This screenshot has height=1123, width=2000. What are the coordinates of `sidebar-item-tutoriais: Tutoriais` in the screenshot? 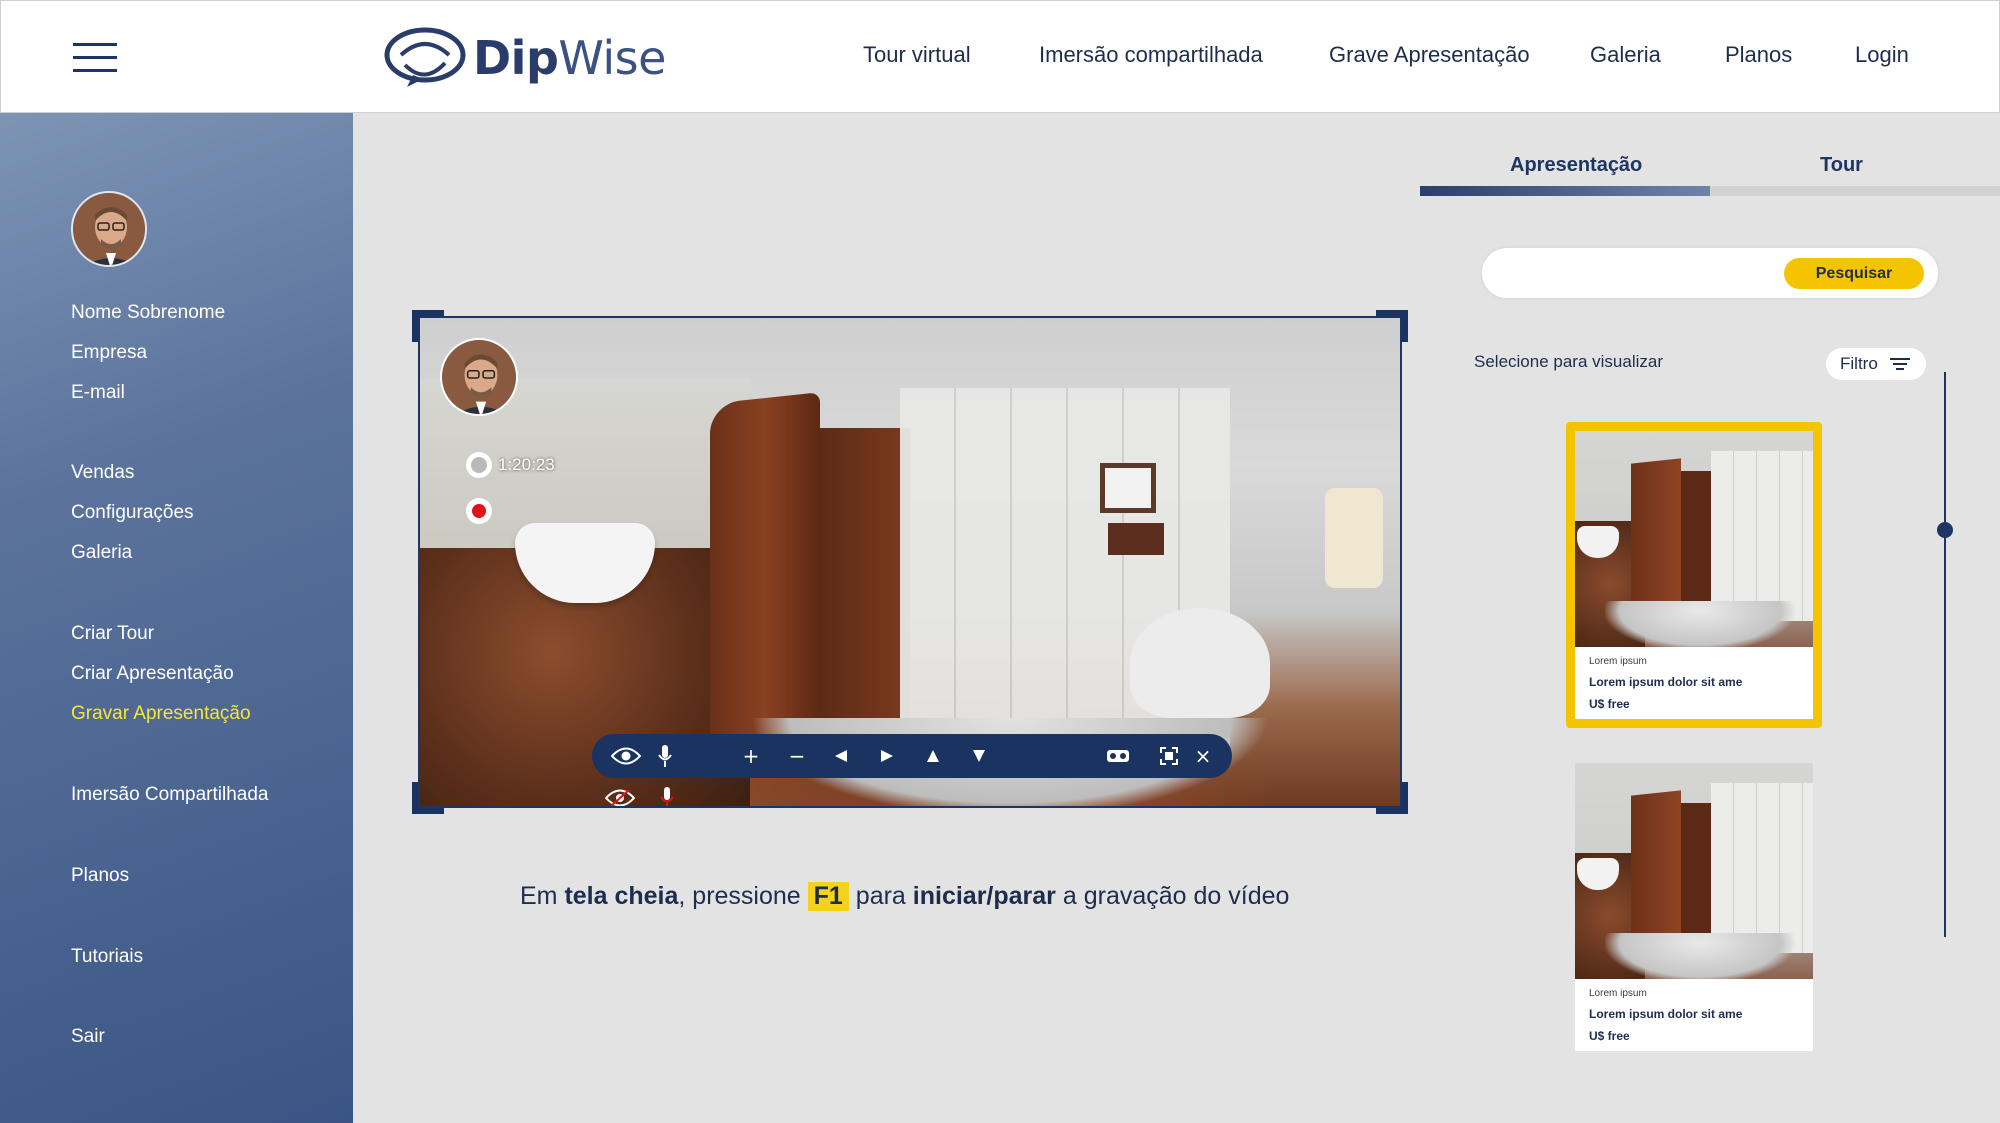 It's located at (107, 957).